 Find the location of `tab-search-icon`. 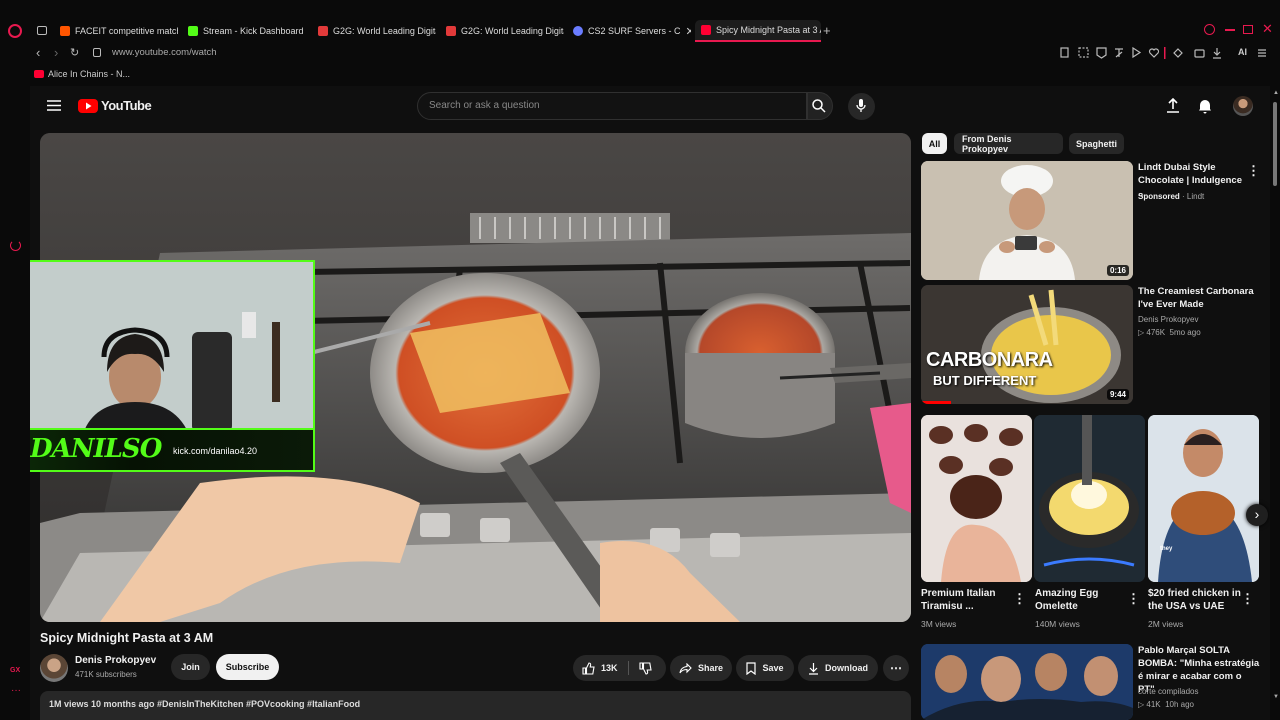

tab-search-icon is located at coordinates (1209, 29).